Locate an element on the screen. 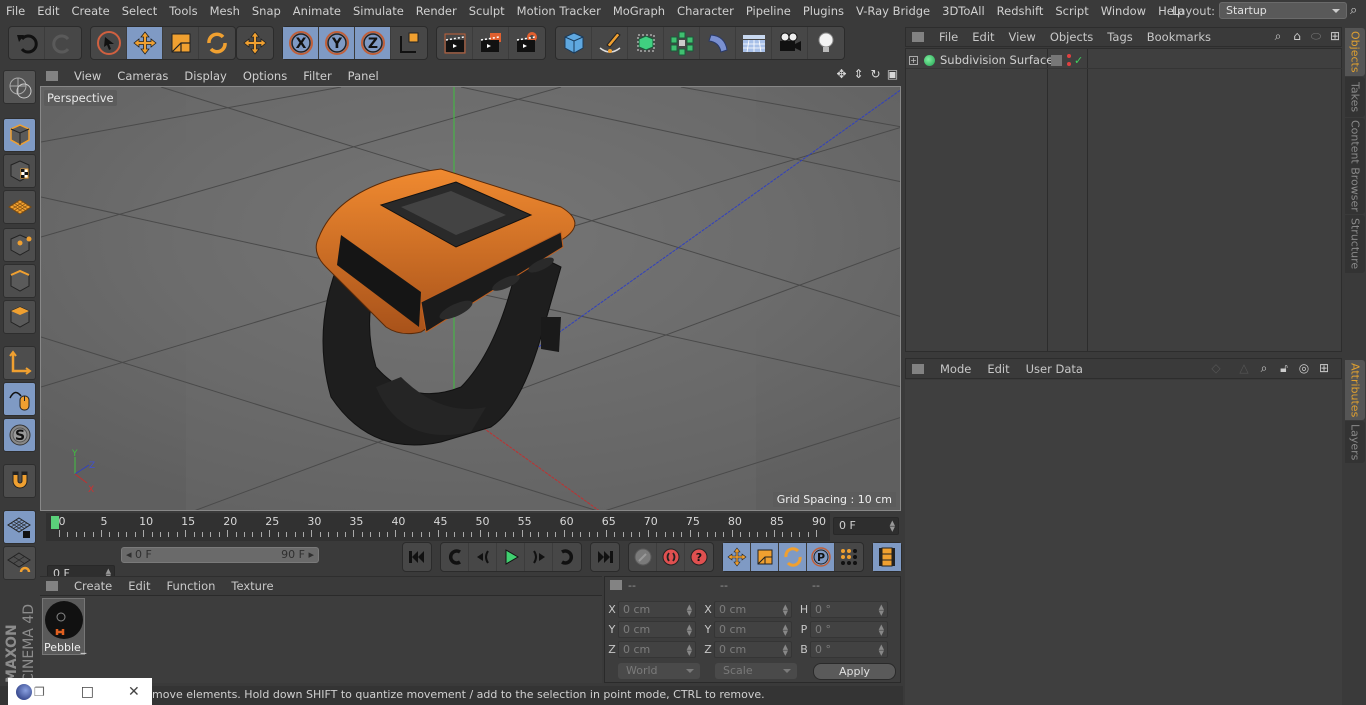 The image size is (1366, 705). up-icon: △ is located at coordinates (1244, 368).